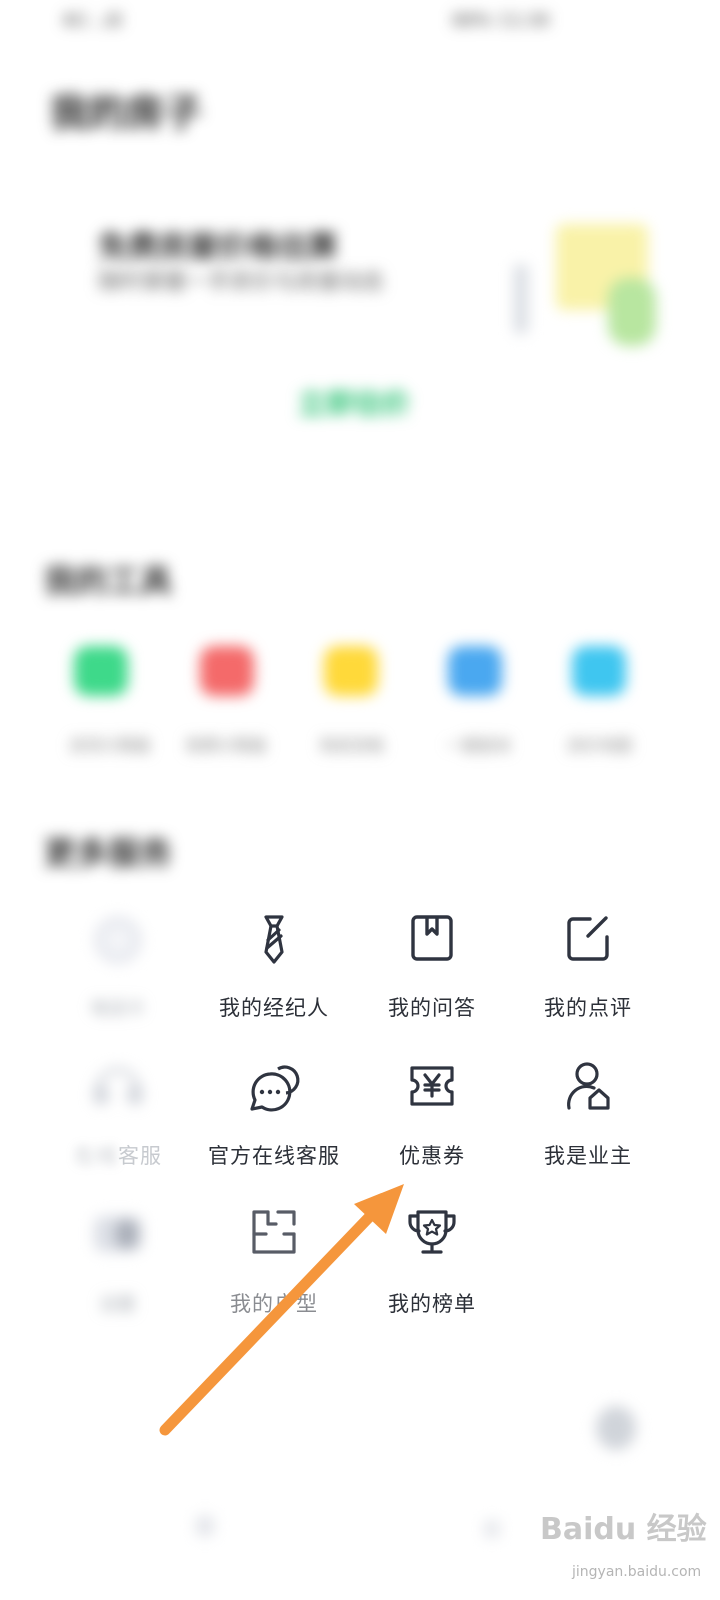  What do you see at coordinates (227, 671) in the screenshot?
I see `tax-calculator-icon` at bounding box center [227, 671].